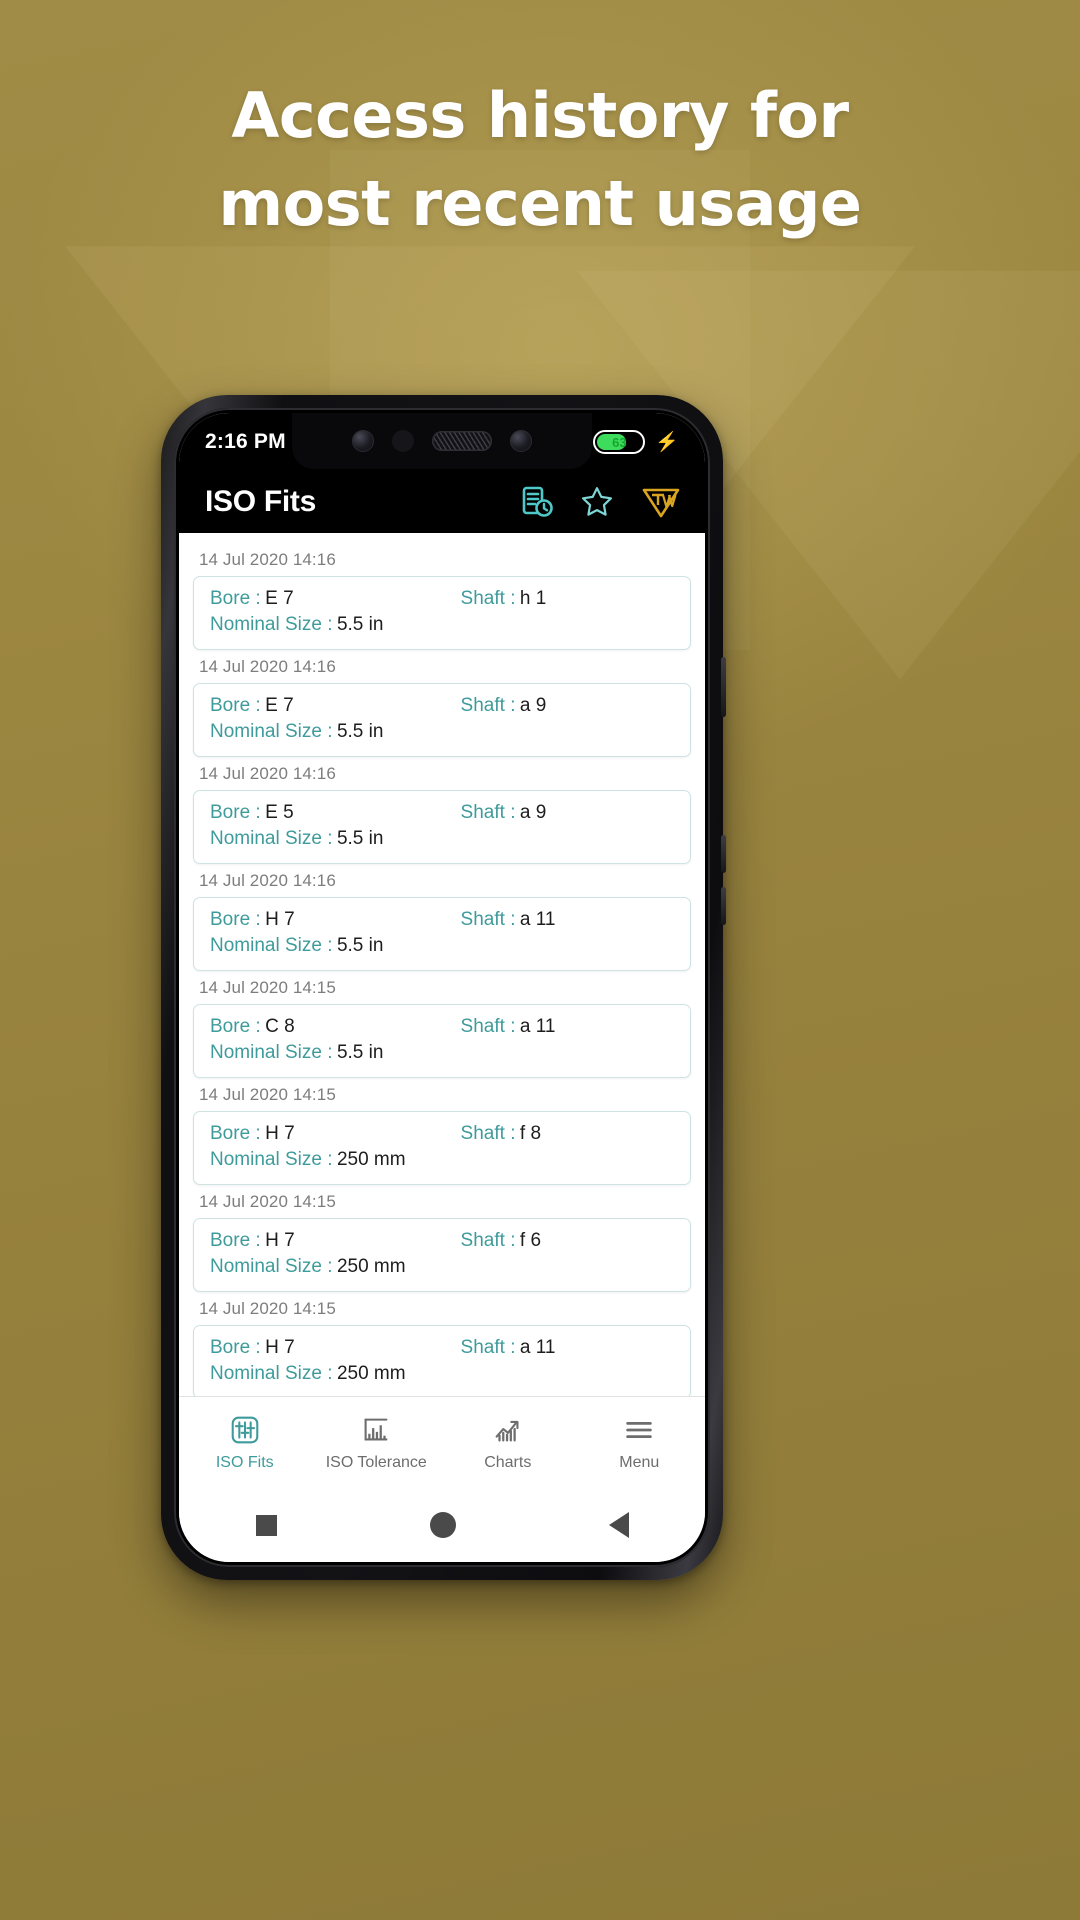 The height and width of the screenshot is (1920, 1080). What do you see at coordinates (533, 598) in the screenshot?
I see `shaft-value: h 1` at bounding box center [533, 598].